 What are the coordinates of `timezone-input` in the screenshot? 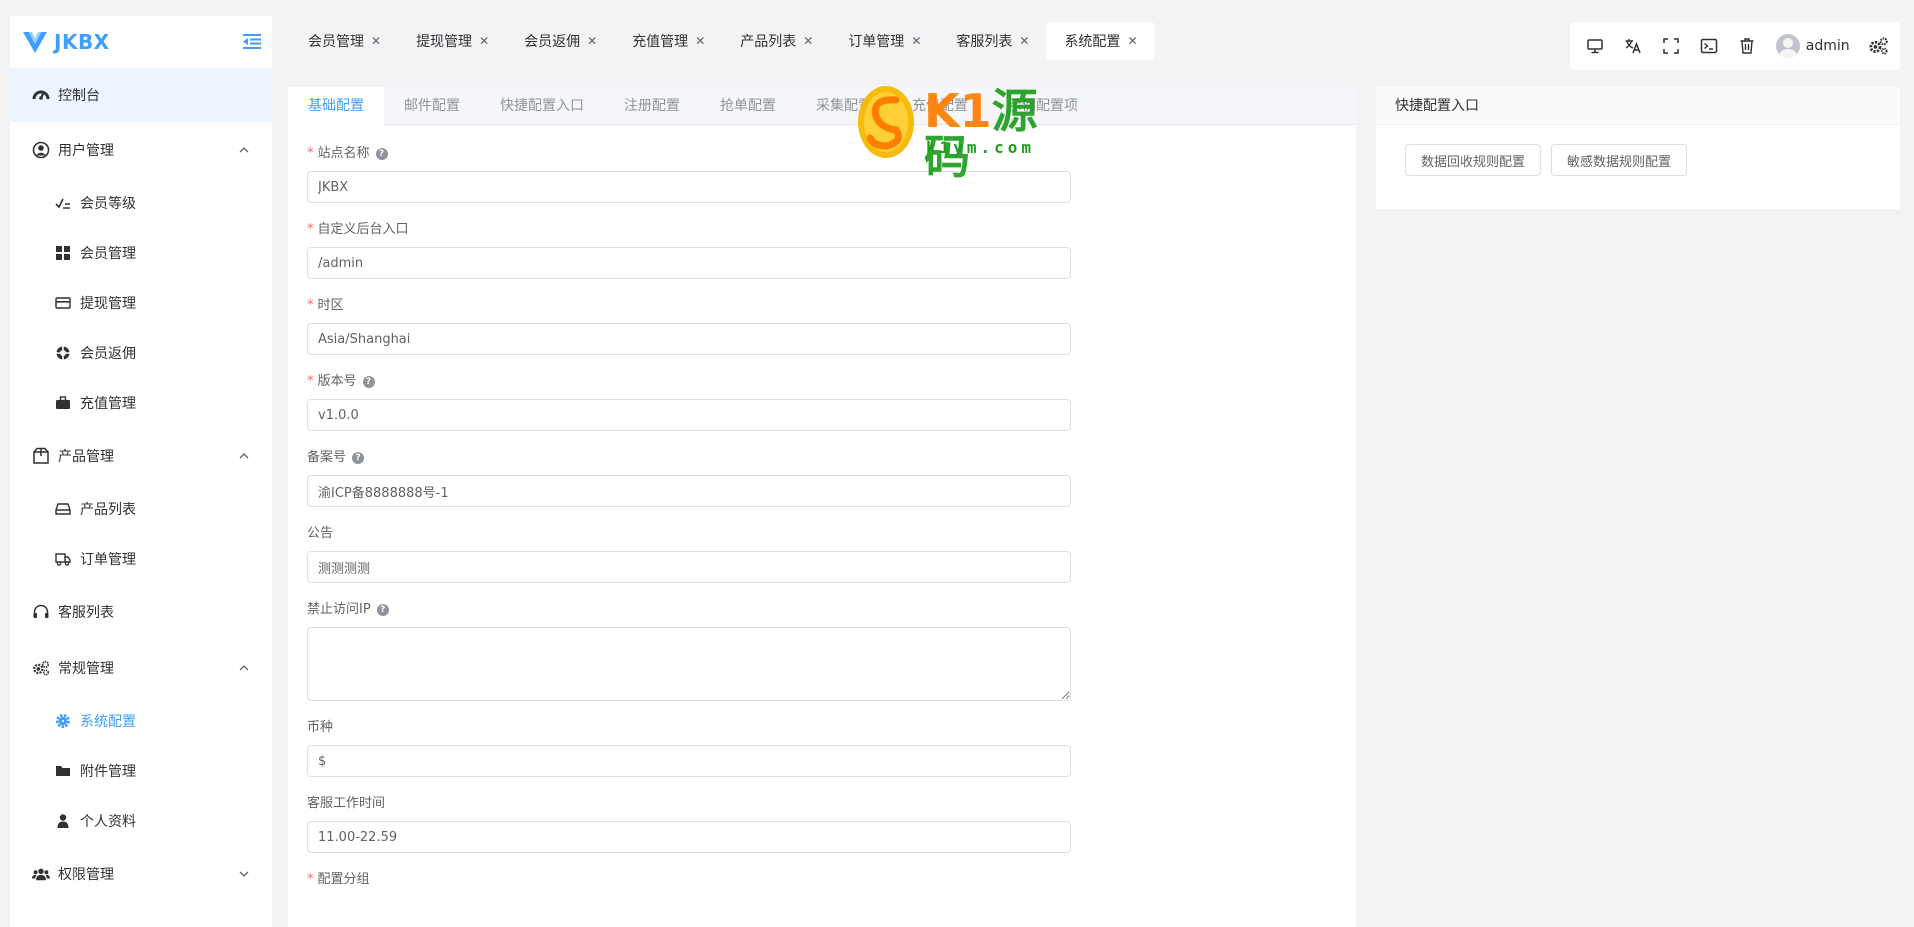 It's located at (689, 339).